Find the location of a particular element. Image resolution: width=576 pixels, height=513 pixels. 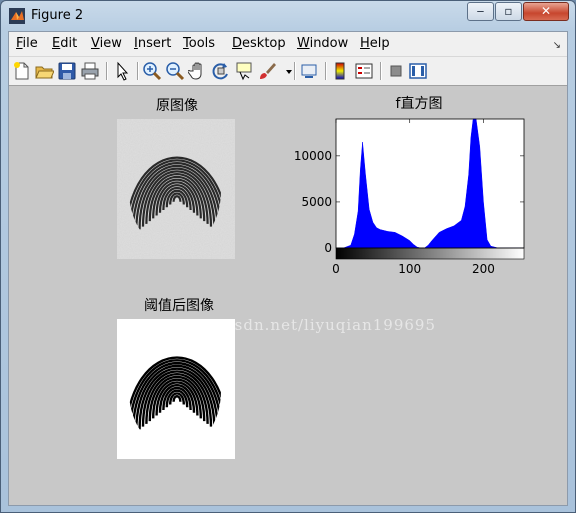

data-cursor-icon is located at coordinates (244, 71).